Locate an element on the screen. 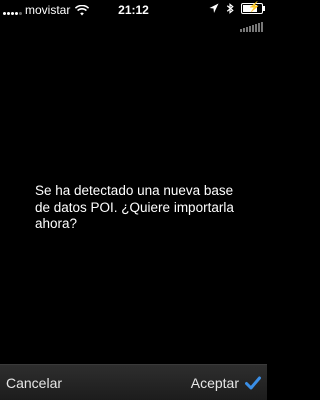  bluetooth-icon is located at coordinates (230, 8).